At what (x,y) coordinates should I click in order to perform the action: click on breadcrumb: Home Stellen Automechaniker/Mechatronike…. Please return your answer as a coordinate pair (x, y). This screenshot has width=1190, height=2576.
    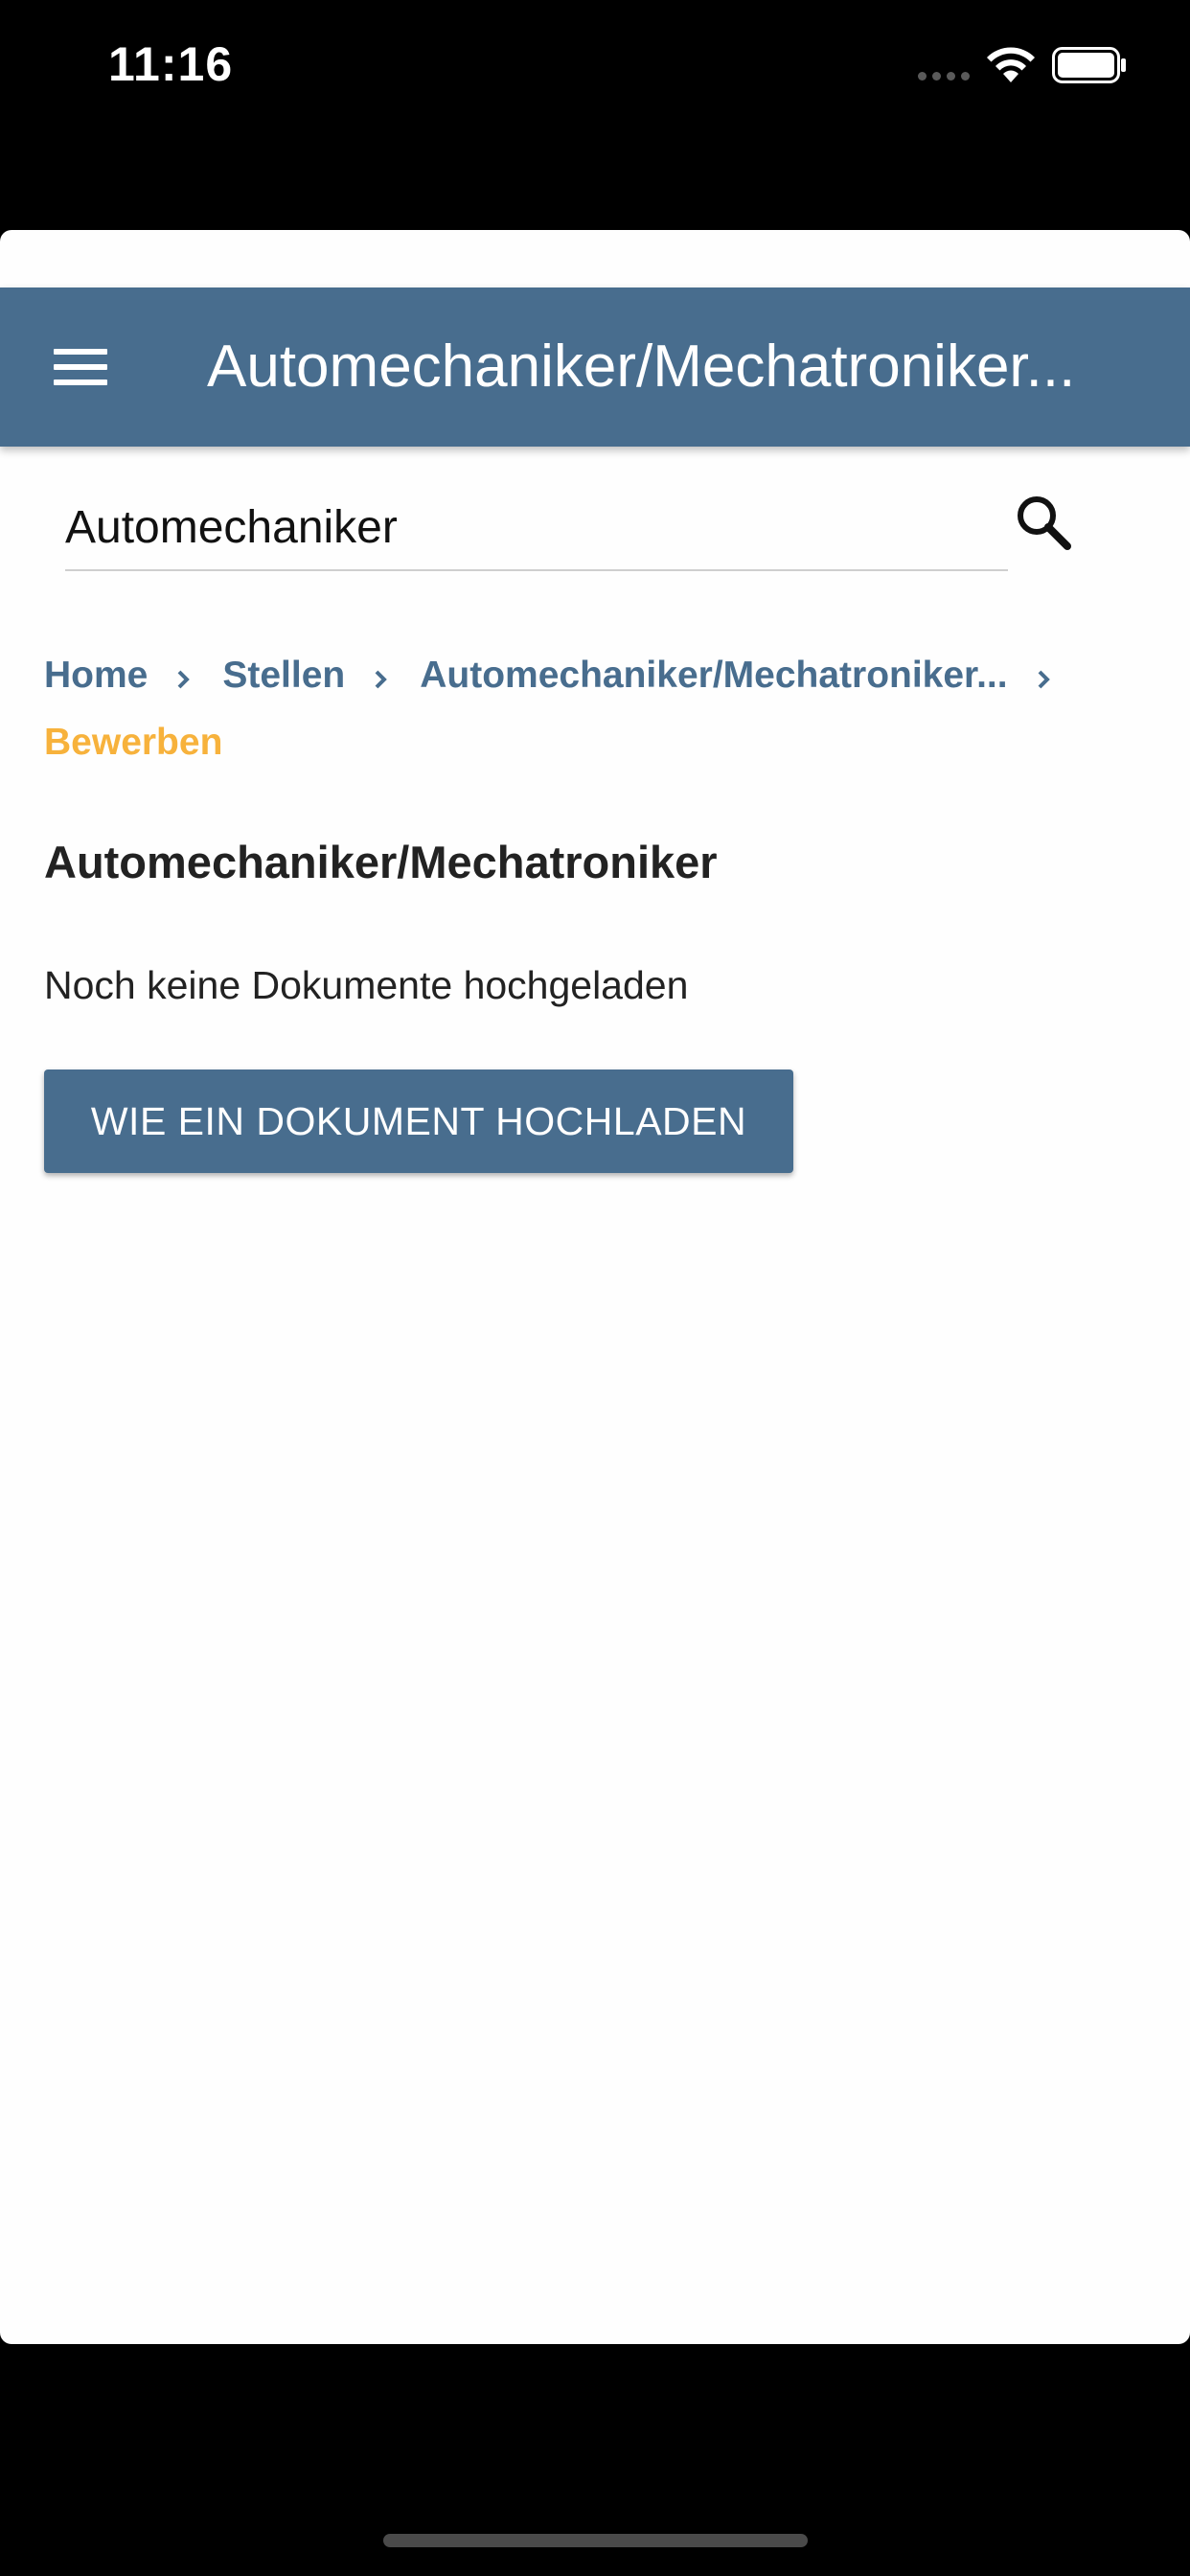
    Looking at the image, I should click on (595, 709).